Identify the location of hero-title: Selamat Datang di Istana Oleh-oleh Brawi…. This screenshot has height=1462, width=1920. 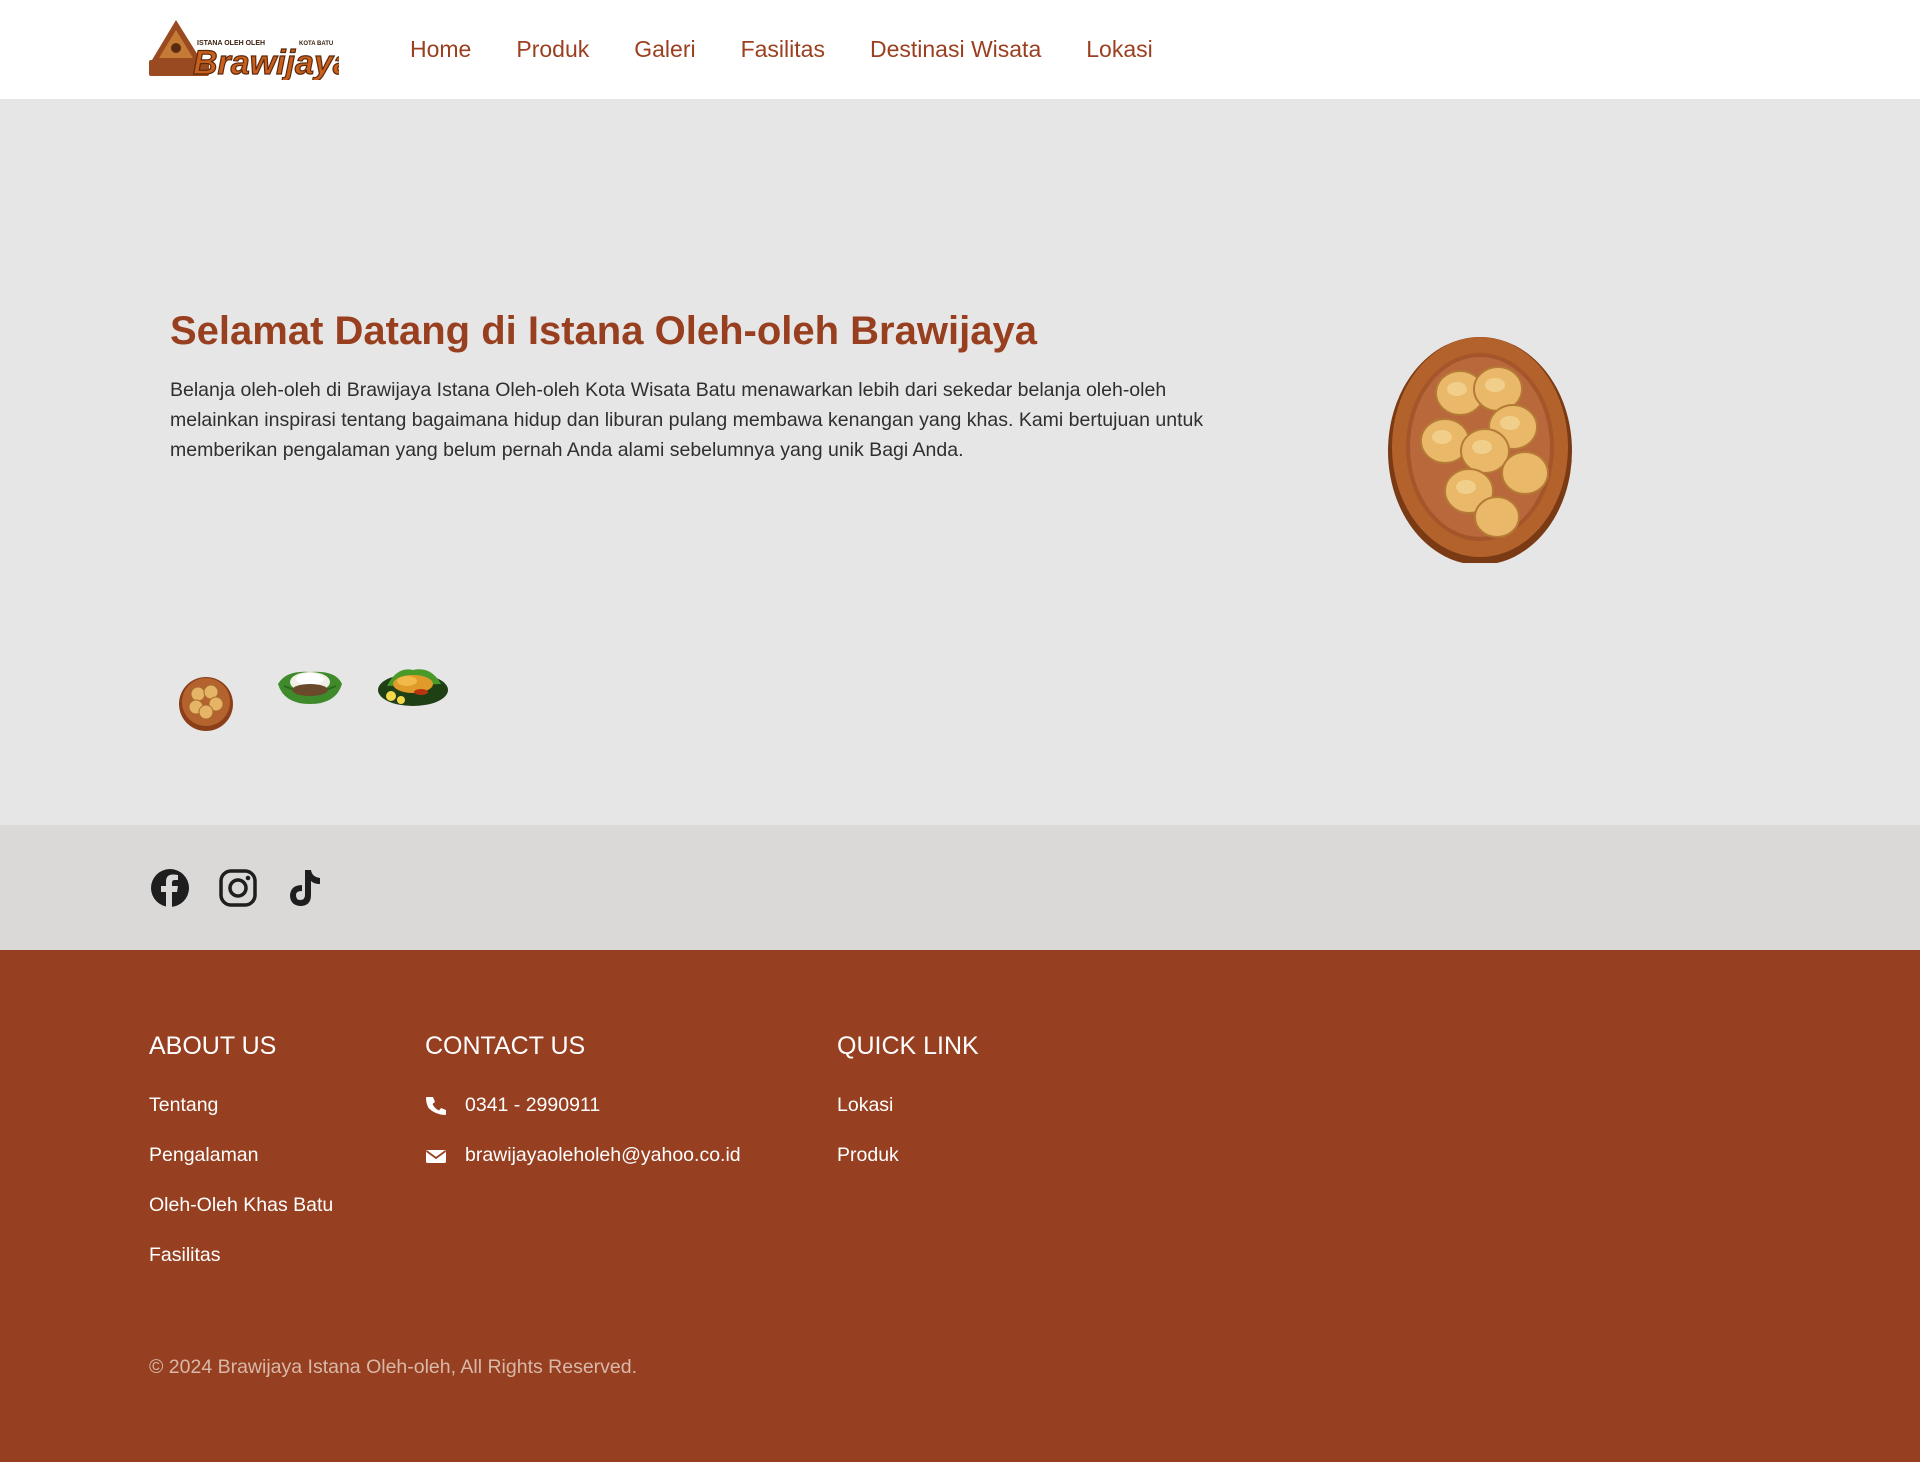
(603, 331).